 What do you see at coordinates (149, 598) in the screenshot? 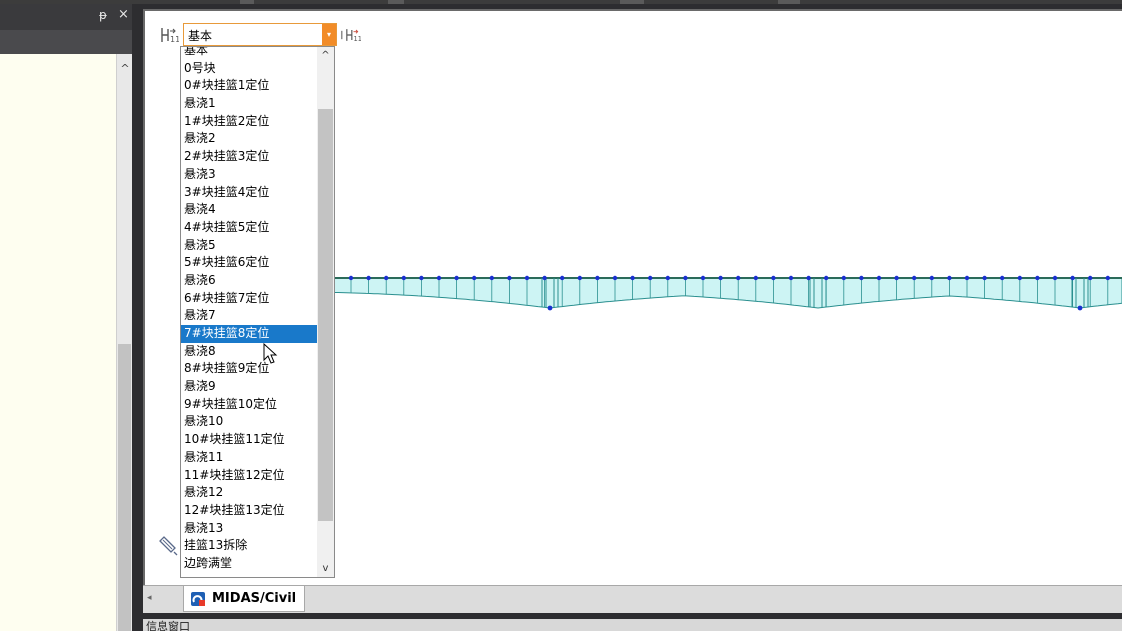
I see `tab-scroll-left-icon: ◂` at bounding box center [149, 598].